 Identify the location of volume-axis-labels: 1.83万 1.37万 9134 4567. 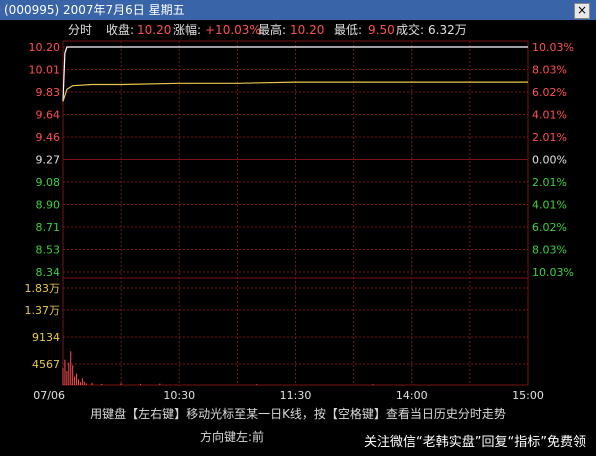
(43, 326).